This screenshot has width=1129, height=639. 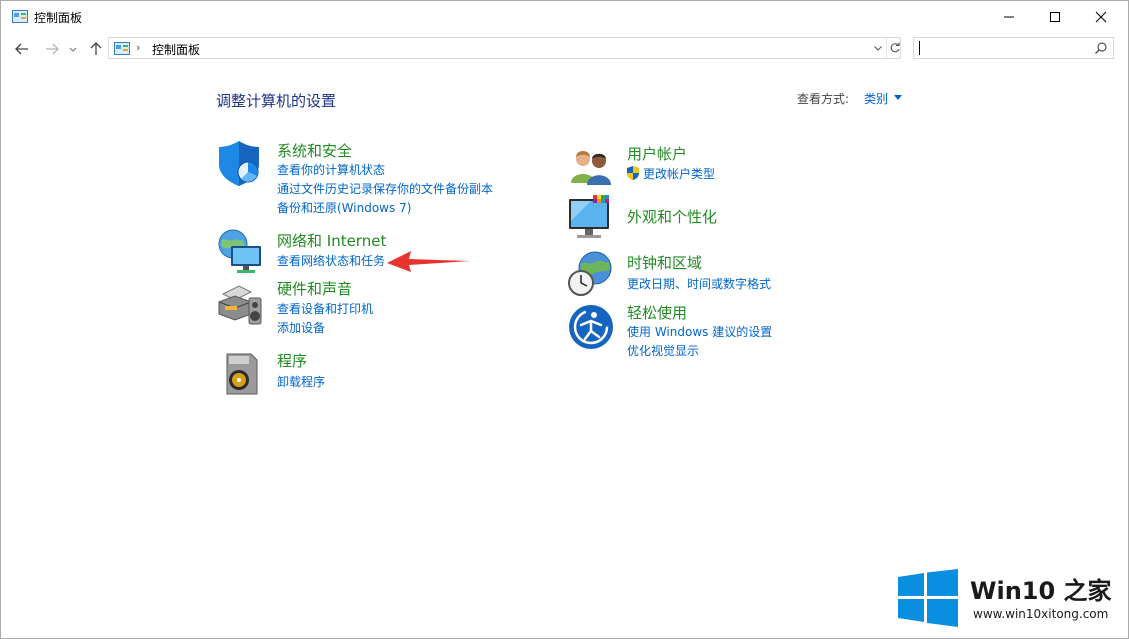 What do you see at coordinates (428, 261) in the screenshot?
I see `red-arrow-annotation` at bounding box center [428, 261].